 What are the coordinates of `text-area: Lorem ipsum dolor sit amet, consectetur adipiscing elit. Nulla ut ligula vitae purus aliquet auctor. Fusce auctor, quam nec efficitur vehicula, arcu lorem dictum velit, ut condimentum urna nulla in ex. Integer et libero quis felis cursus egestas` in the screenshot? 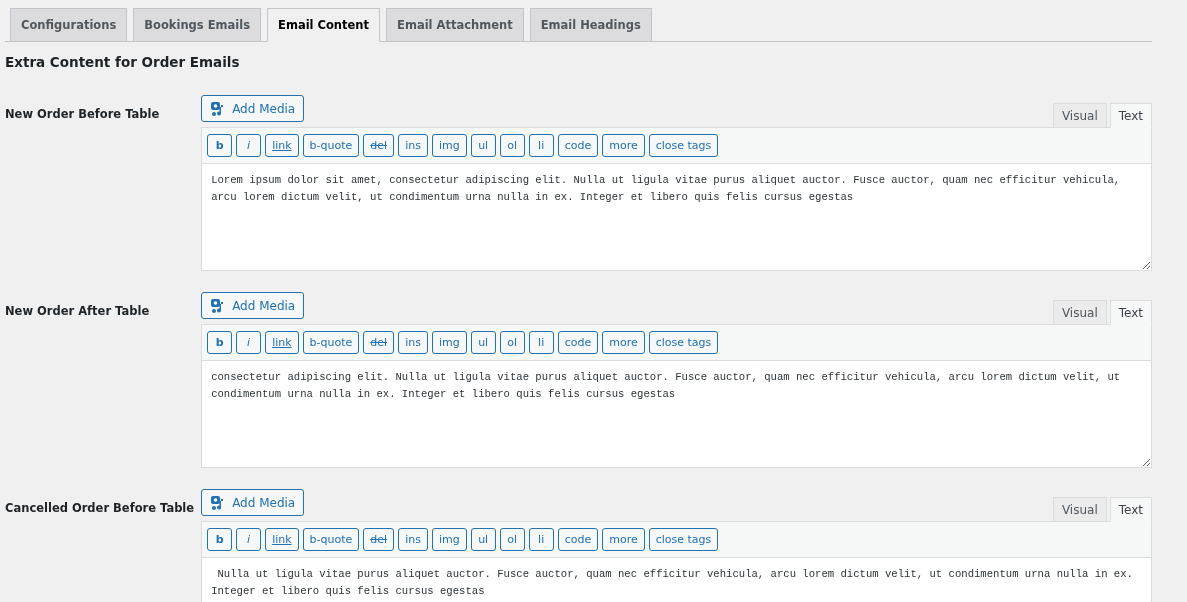 It's located at (676, 217).